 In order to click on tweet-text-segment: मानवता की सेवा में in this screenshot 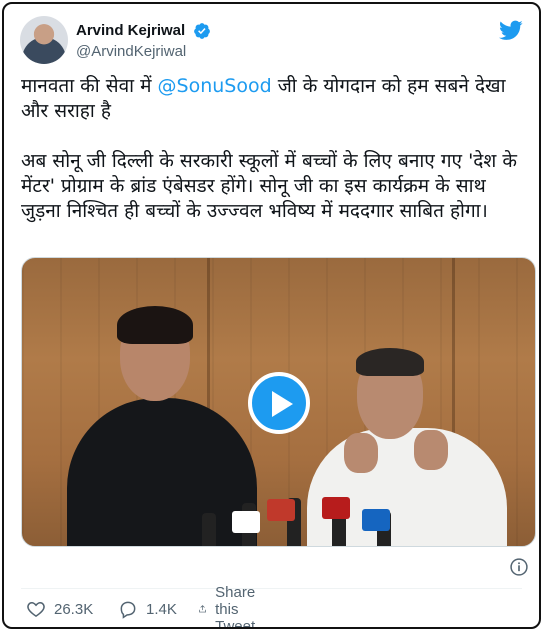, I will do `click(89, 86)`.